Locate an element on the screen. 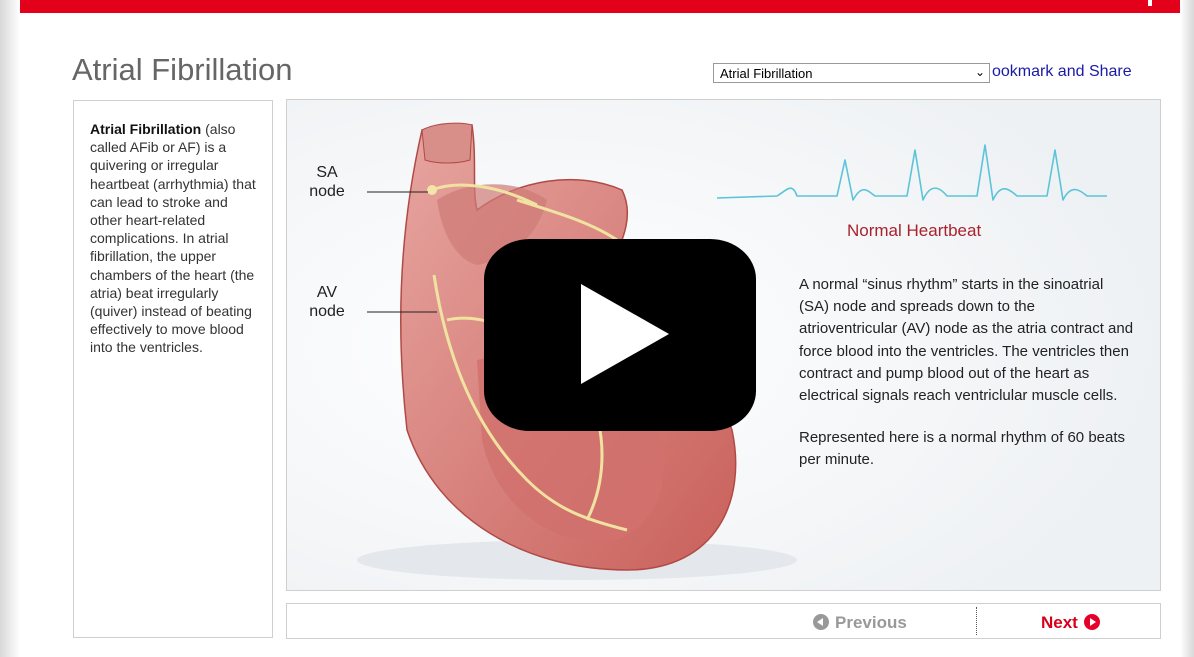  nav-divider is located at coordinates (976, 621).